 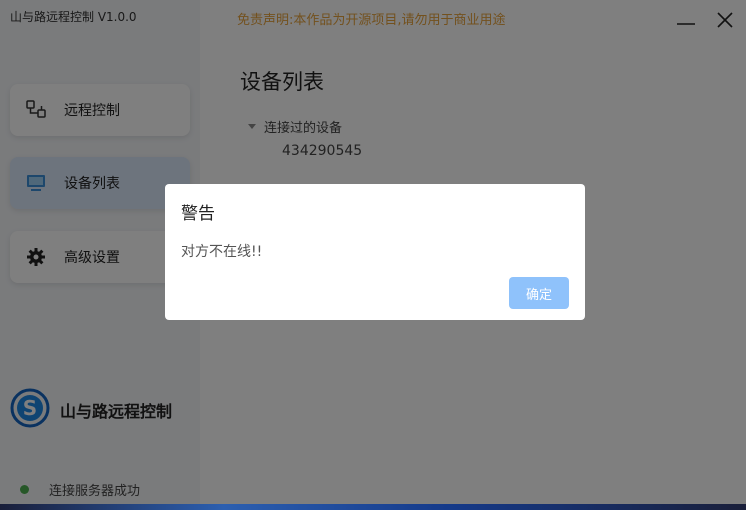 I want to click on dialog-message: 对方不在线!!, so click(x=222, y=252).